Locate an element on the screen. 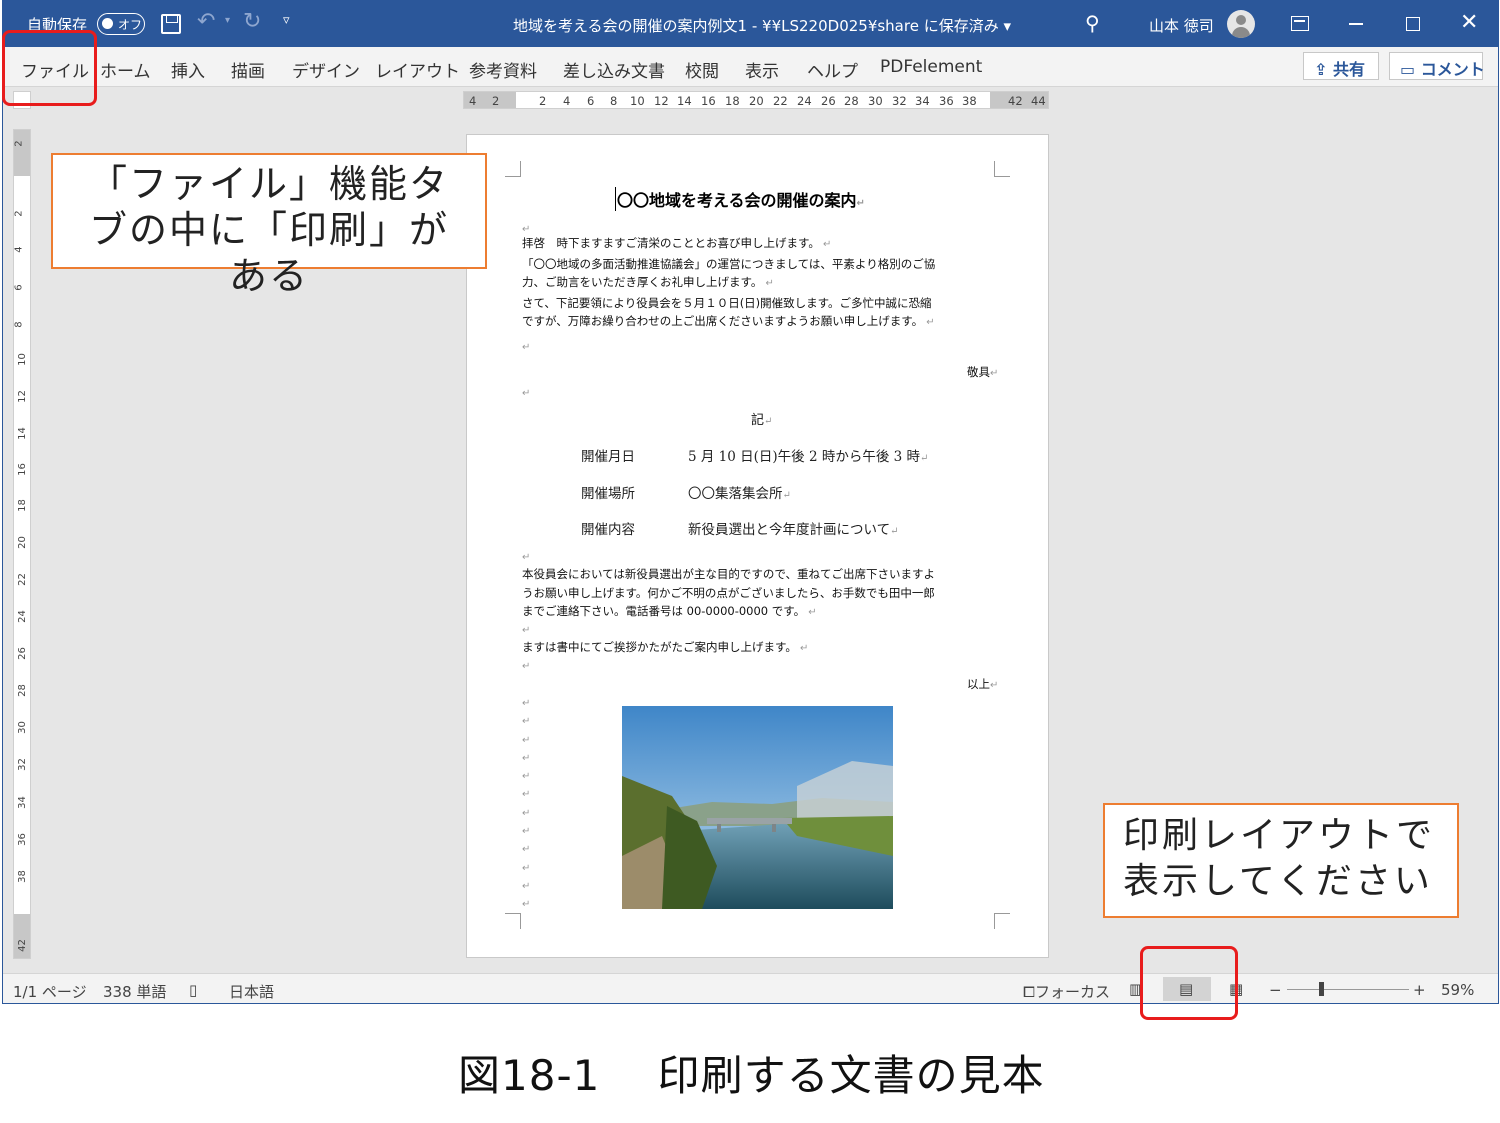 The image size is (1500, 1123). highlight-file-tab is located at coordinates (49, 68).